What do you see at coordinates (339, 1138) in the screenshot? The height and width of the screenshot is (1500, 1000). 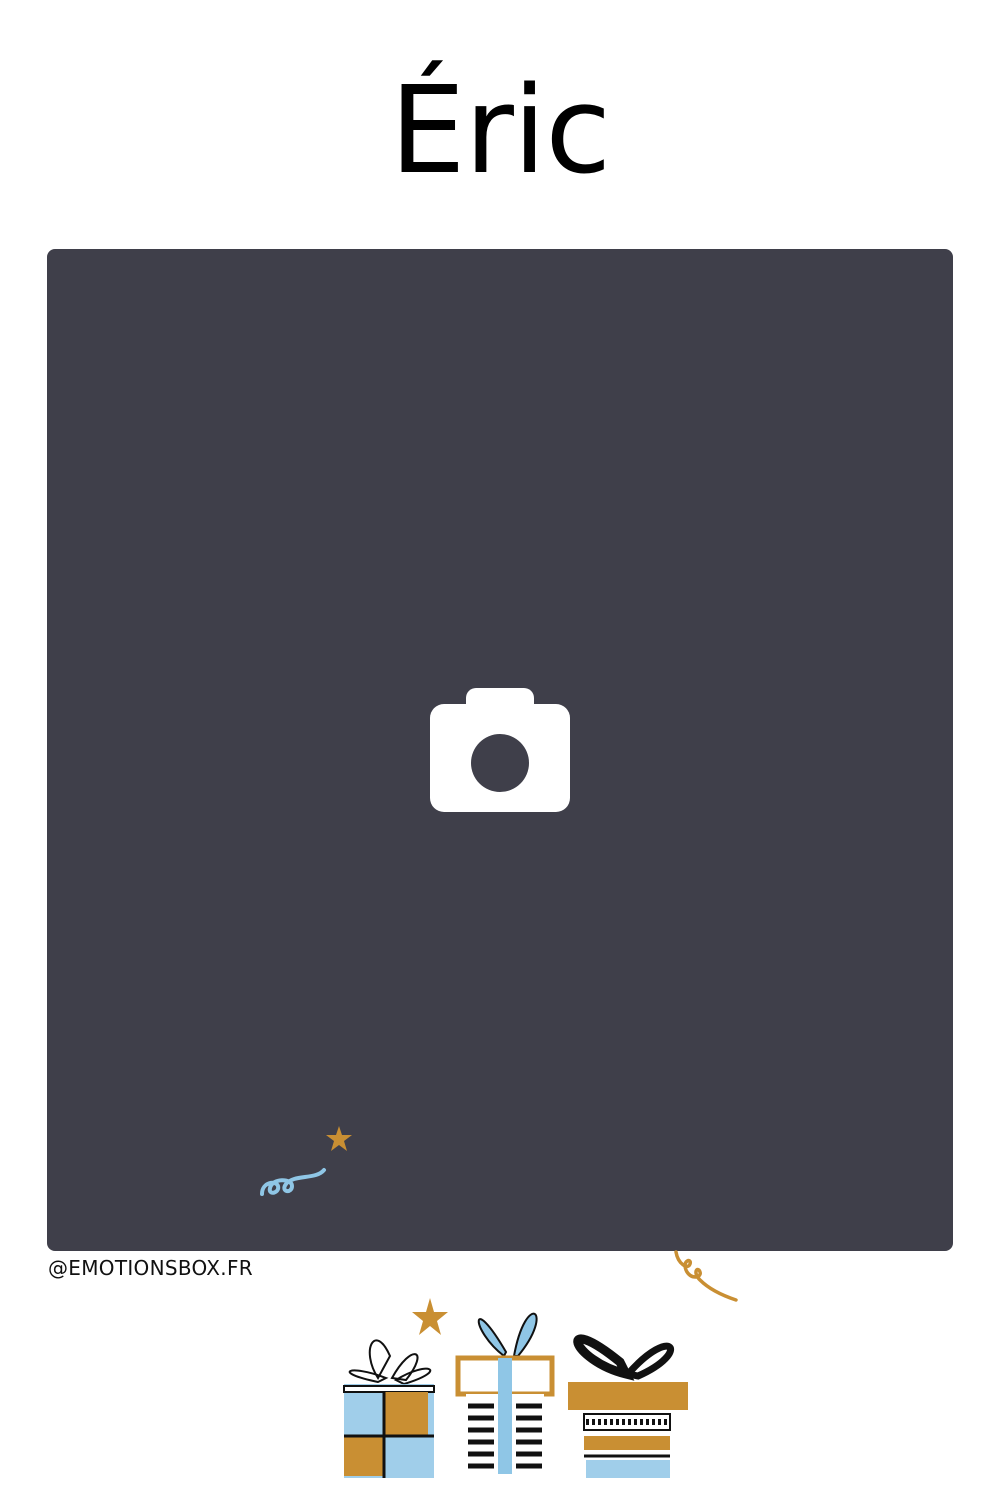 I see `star-icon` at bounding box center [339, 1138].